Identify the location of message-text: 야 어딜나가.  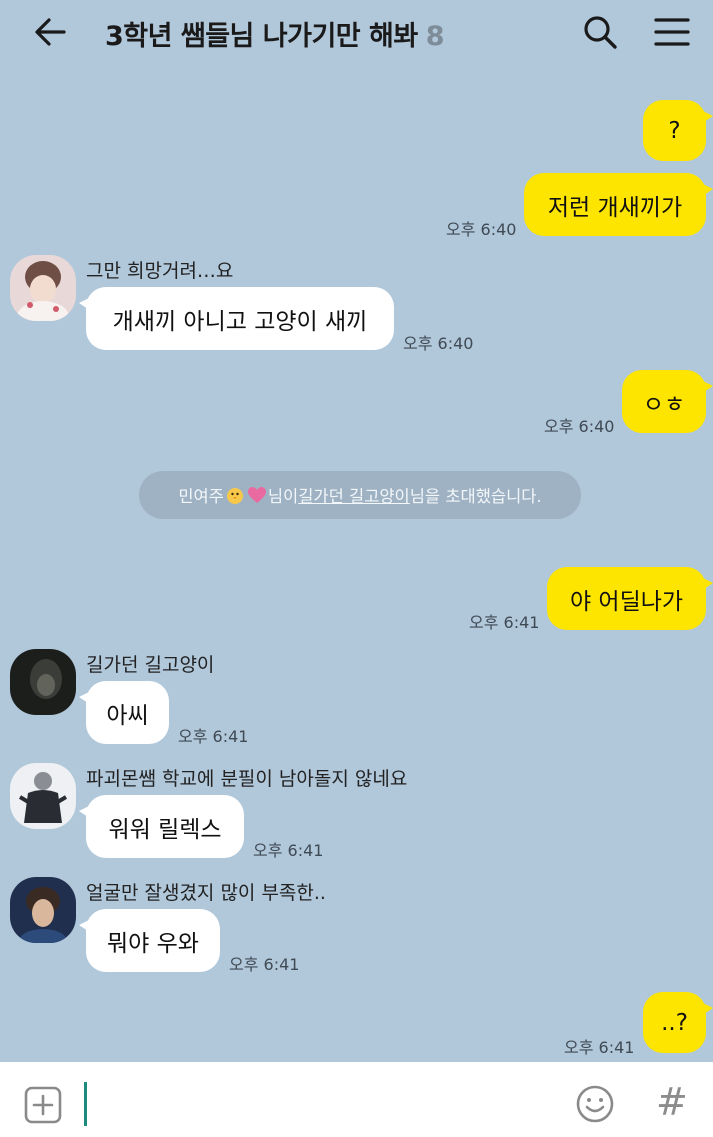
(626, 601).